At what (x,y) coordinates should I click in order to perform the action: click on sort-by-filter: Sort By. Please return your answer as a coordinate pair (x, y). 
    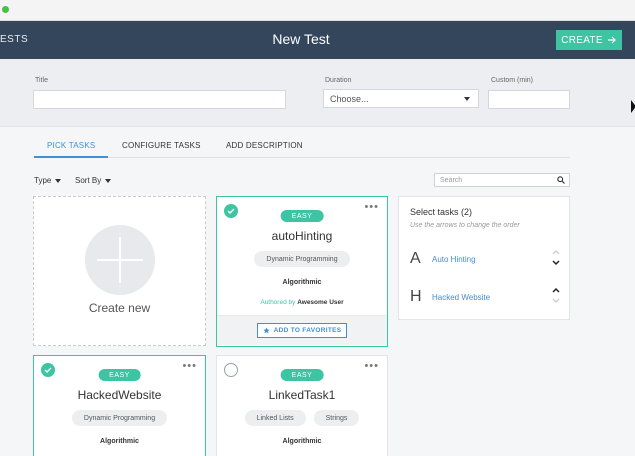
    Looking at the image, I should click on (93, 180).